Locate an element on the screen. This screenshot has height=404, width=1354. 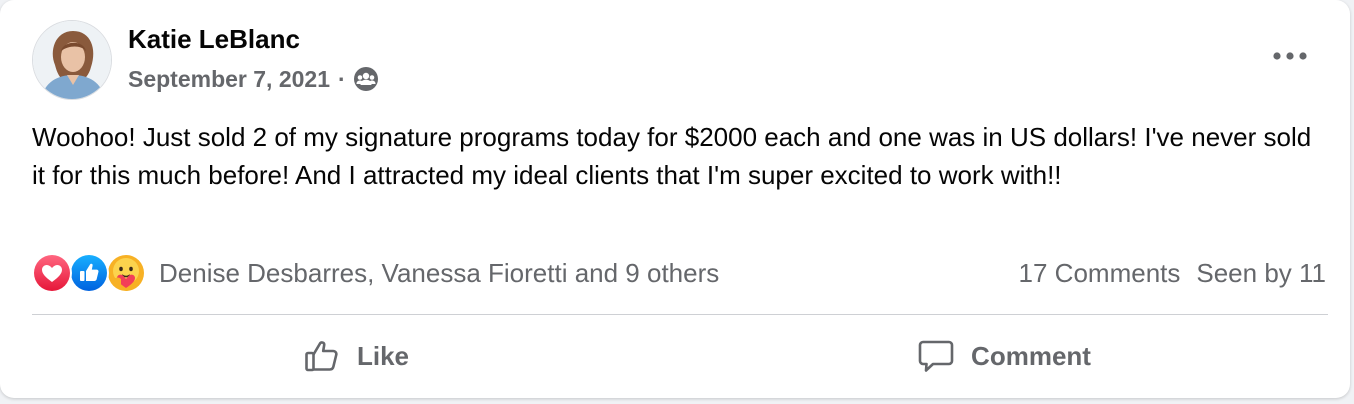
thumbs-up-icon is located at coordinates (322, 356).